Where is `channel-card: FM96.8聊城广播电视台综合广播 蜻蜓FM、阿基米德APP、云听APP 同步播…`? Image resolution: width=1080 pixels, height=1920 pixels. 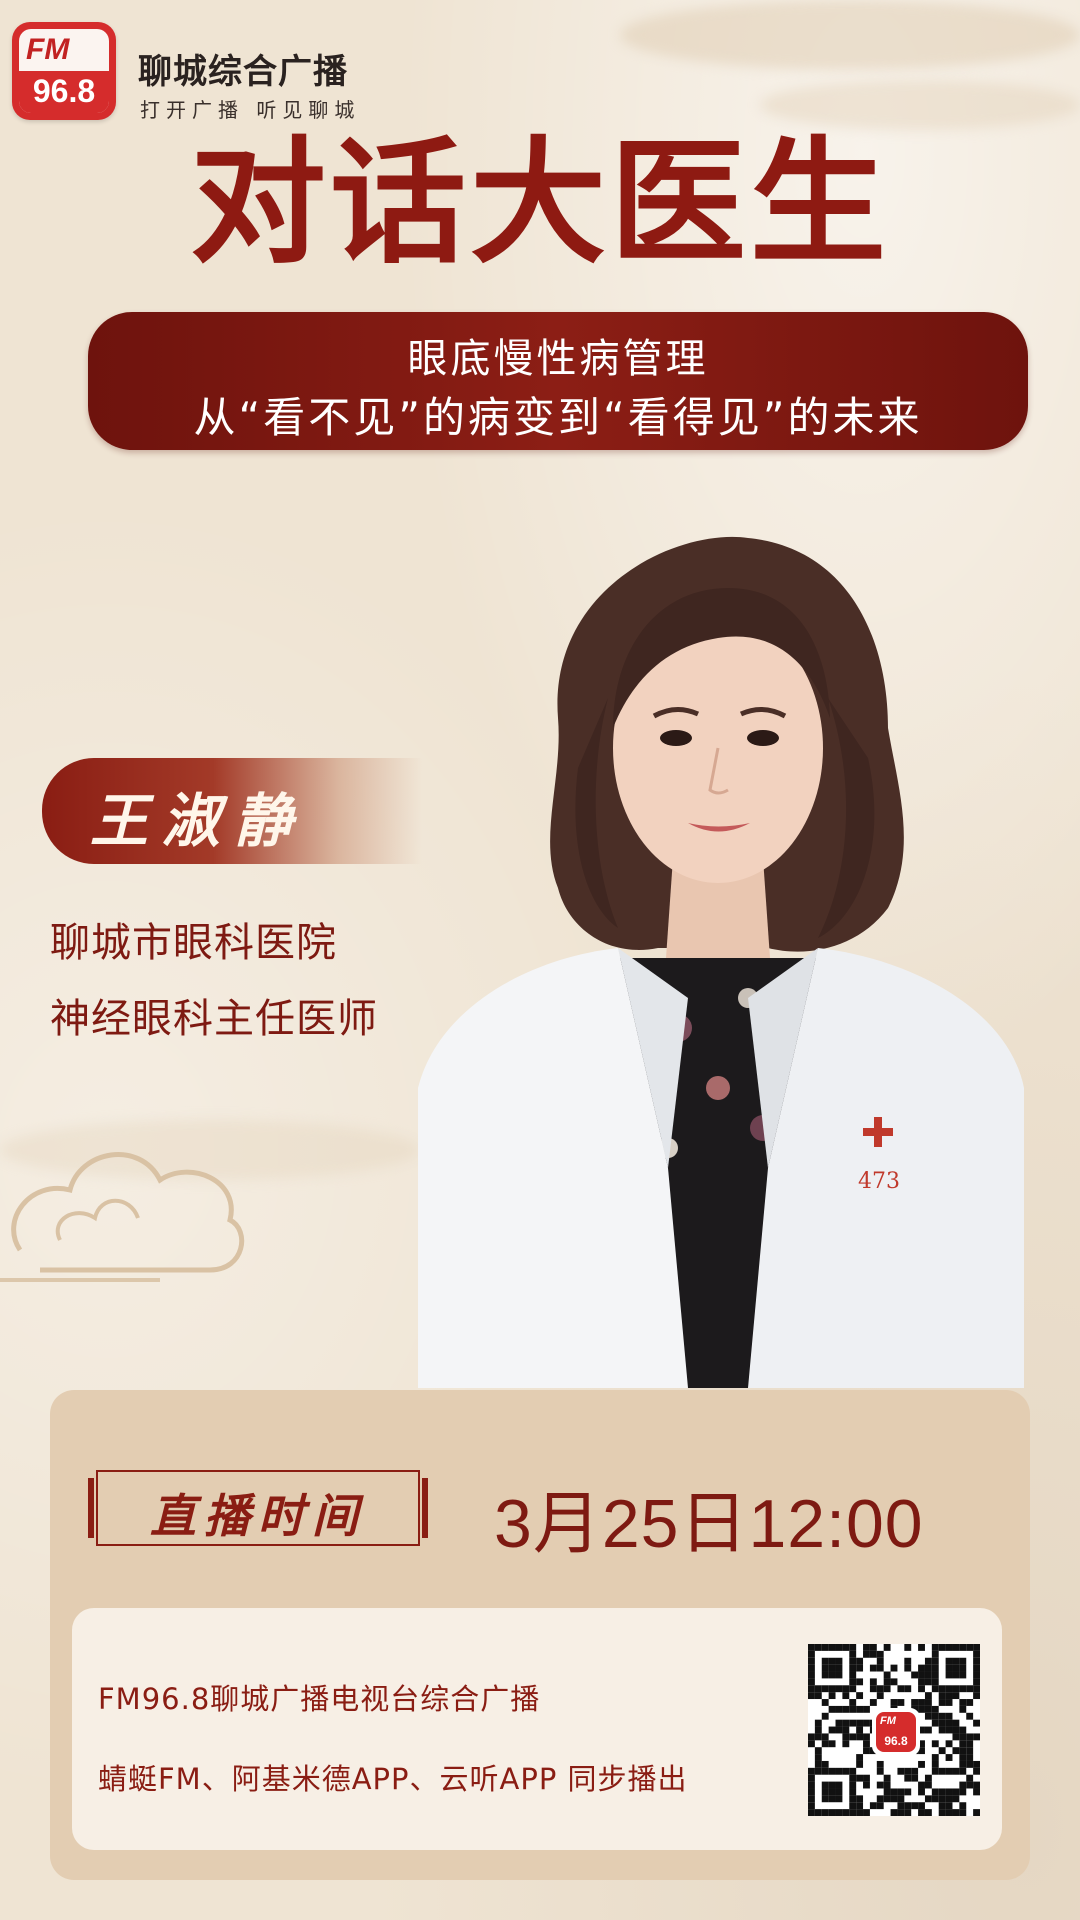
channel-card: FM96.8聊城广播电视台综合广播 蜻蜓FM、阿基米德APP、云听APP 同步播… is located at coordinates (537, 1729).